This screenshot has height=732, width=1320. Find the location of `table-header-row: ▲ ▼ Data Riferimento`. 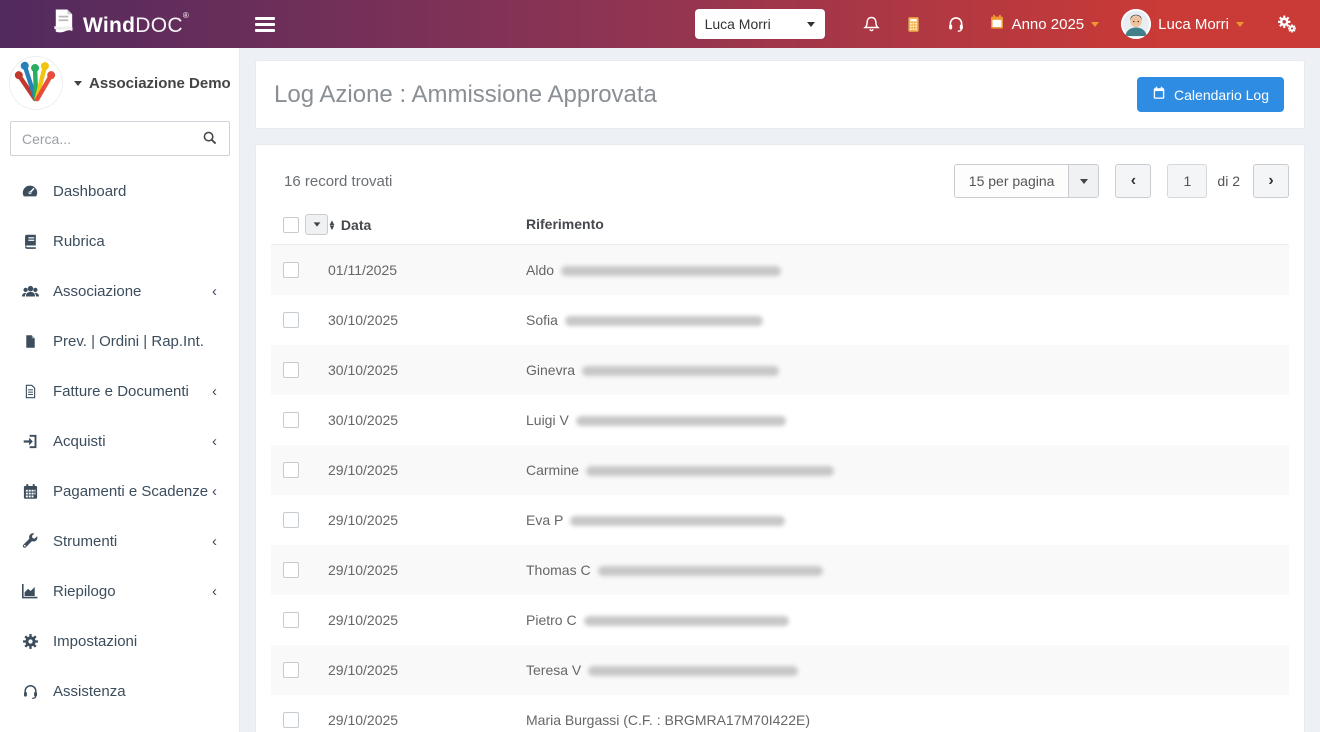

table-header-row: ▲ ▼ Data Riferimento is located at coordinates (780, 225).